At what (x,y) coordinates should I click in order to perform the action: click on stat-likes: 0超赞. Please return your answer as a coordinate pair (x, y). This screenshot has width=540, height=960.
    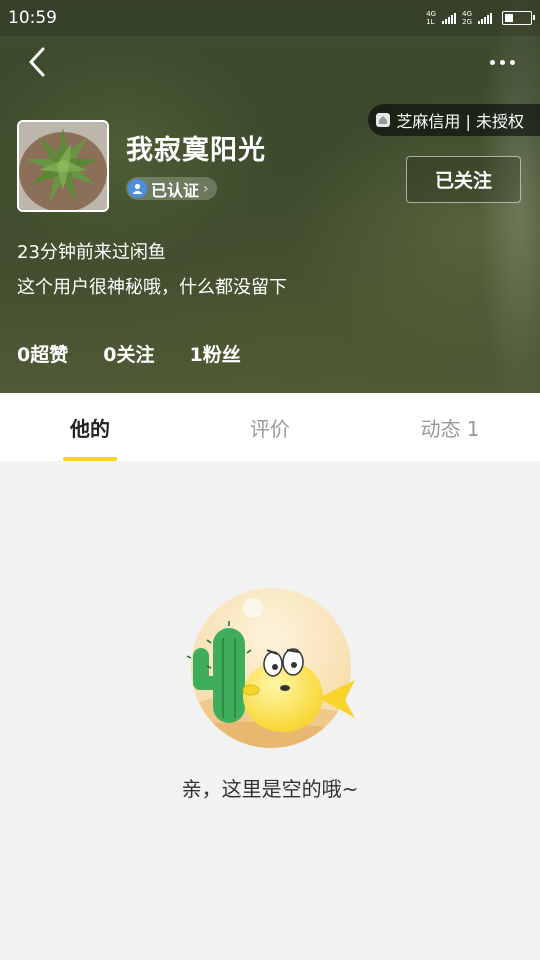
    Looking at the image, I should click on (42, 353).